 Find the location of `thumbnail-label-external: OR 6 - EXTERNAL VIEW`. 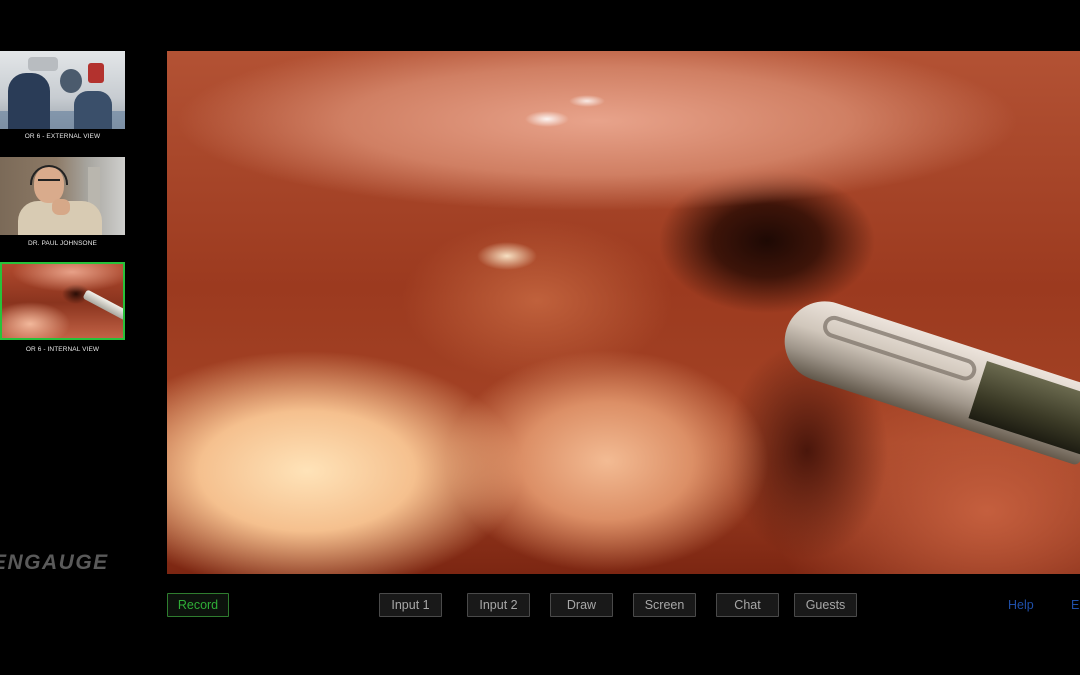

thumbnail-label-external: OR 6 - EXTERNAL VIEW is located at coordinates (62, 136).